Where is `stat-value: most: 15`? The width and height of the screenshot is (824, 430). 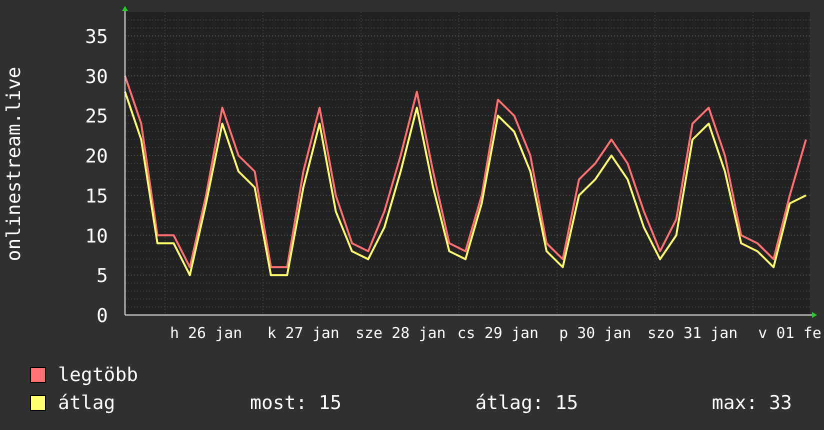
stat-value: most: 15 is located at coordinates (296, 403).